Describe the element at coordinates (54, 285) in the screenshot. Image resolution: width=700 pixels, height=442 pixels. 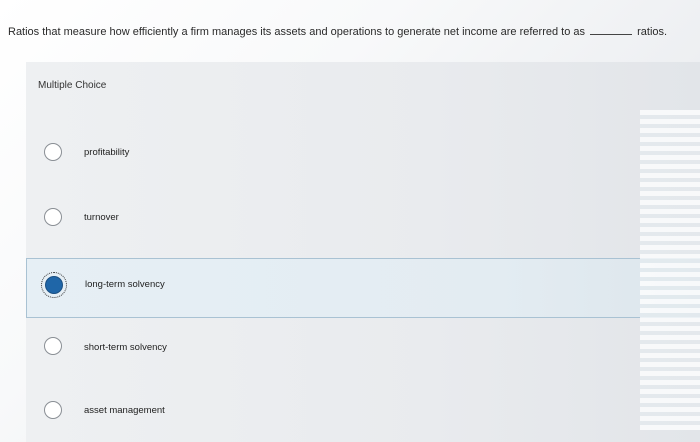
I see `radio-button-selected` at that location.